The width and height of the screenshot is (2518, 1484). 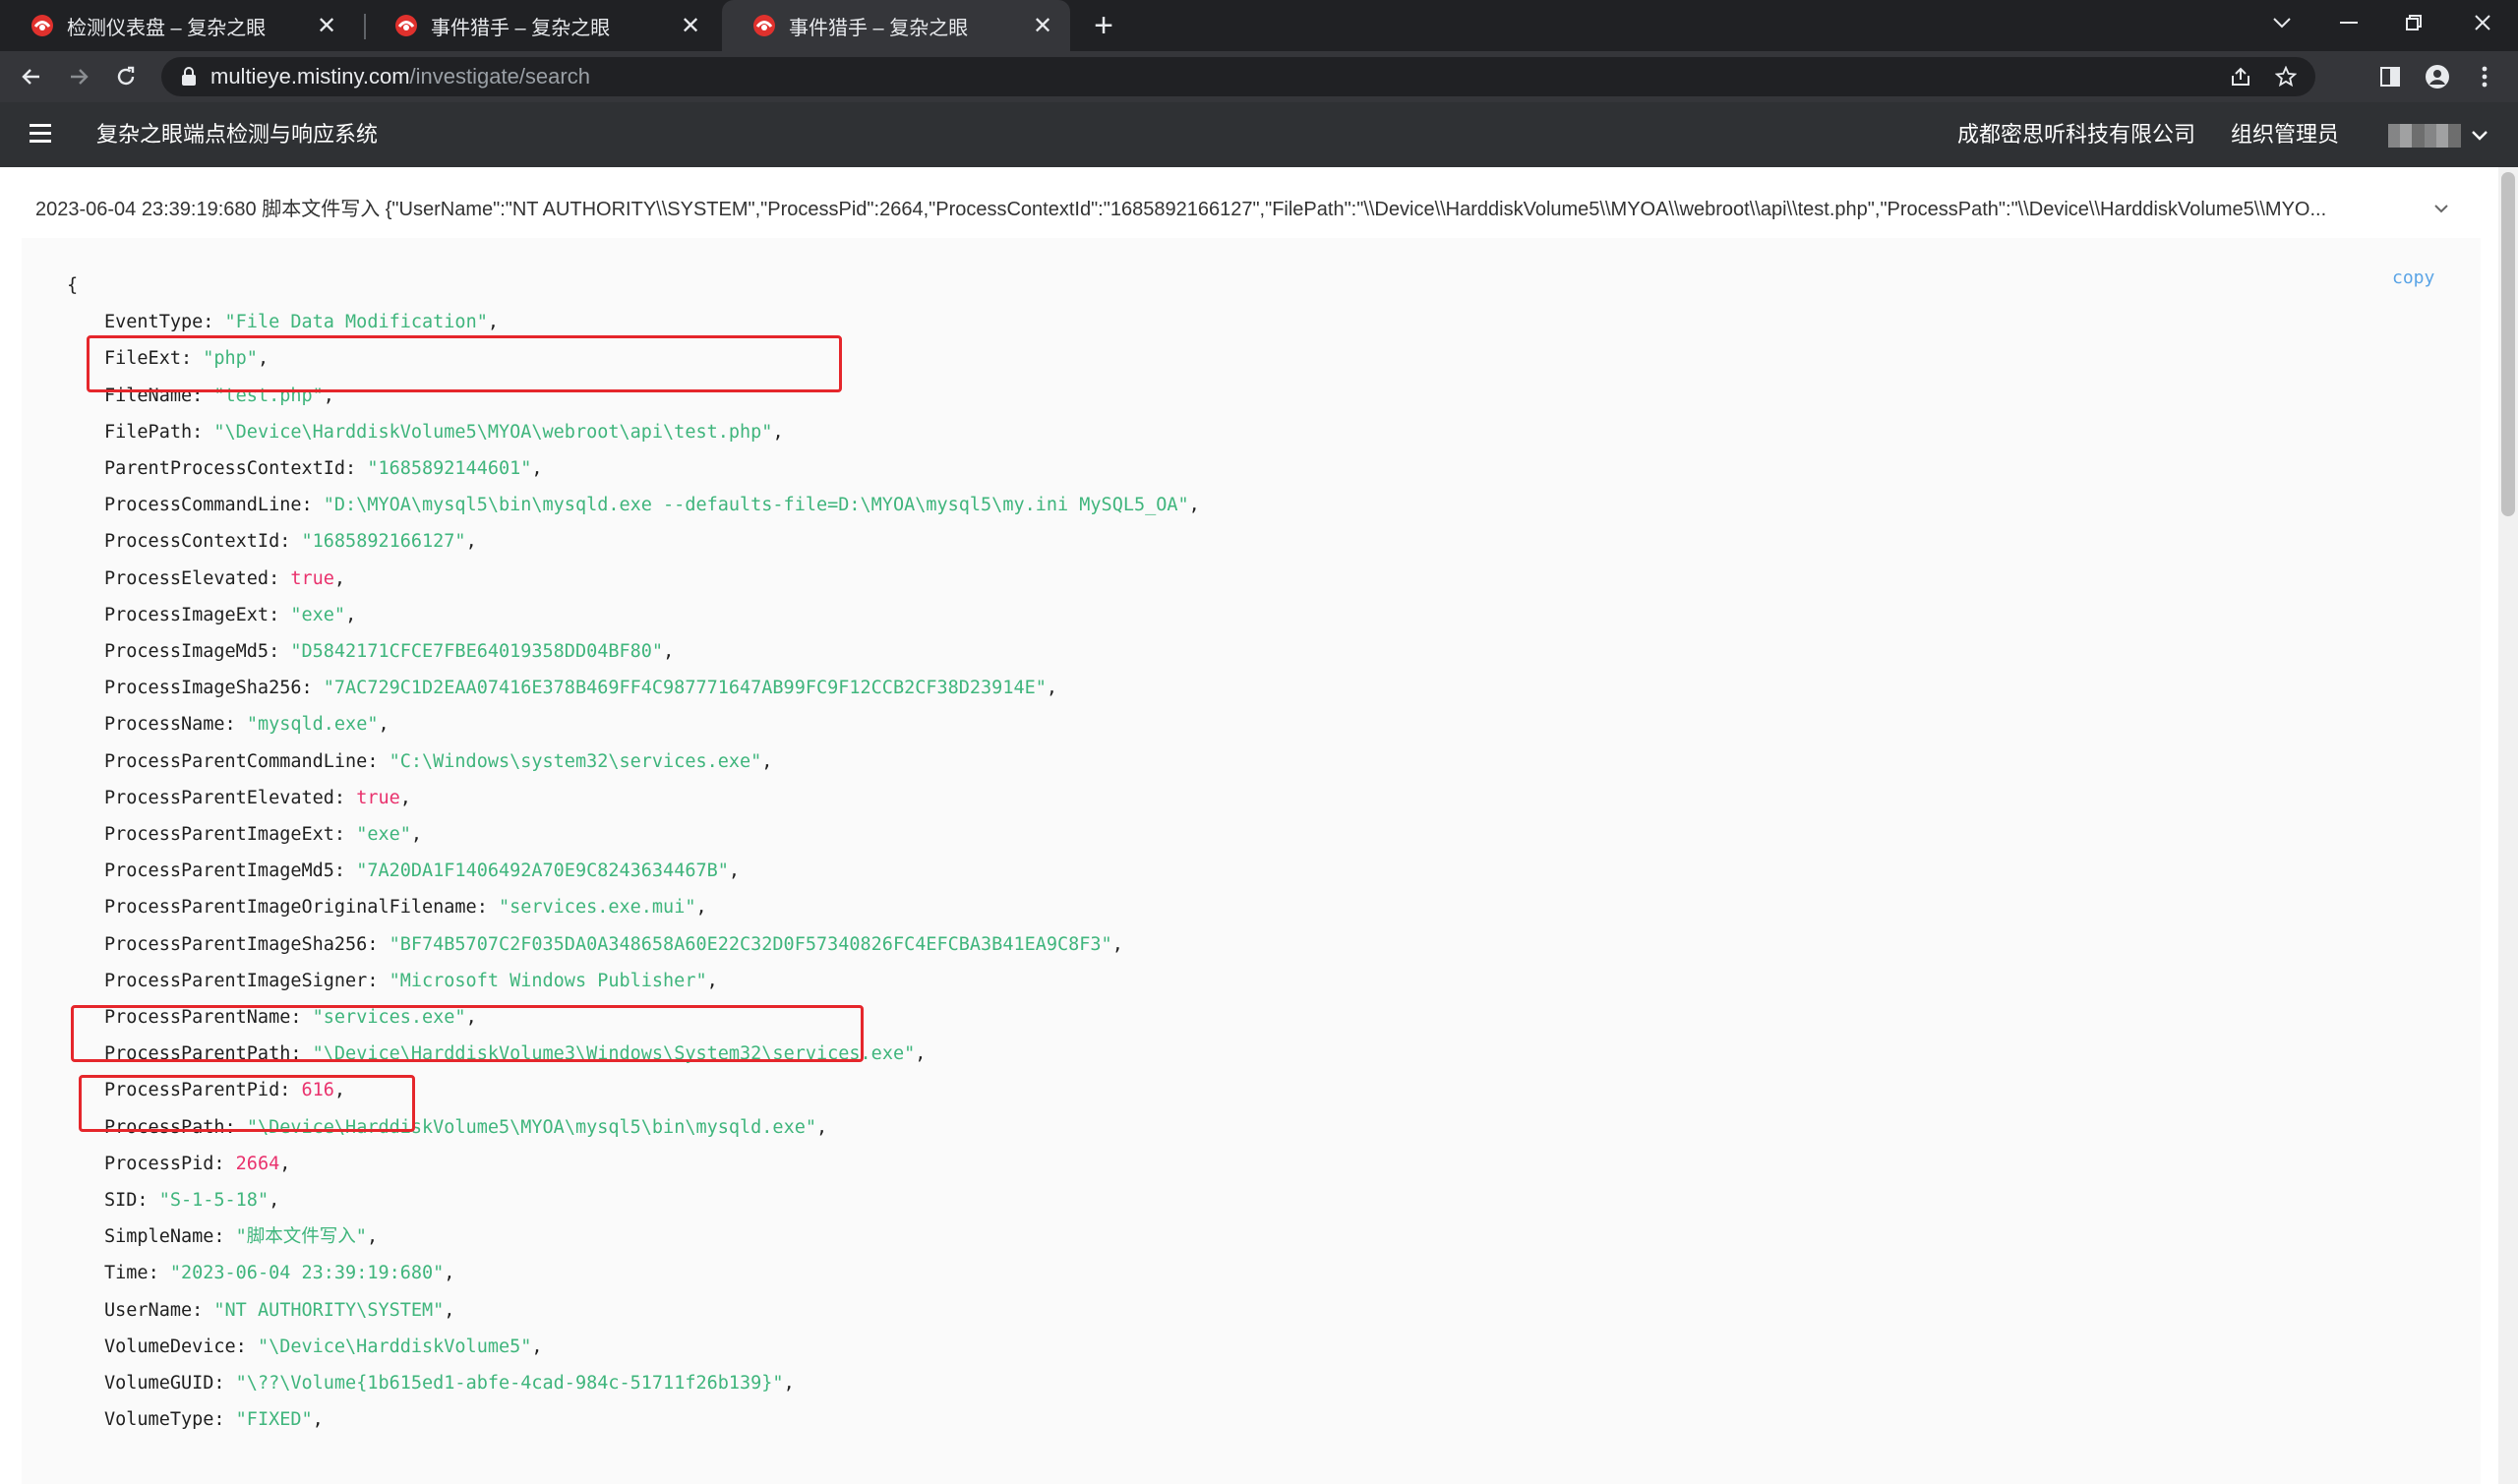 What do you see at coordinates (2281, 23) in the screenshot?
I see `tab-search-icon` at bounding box center [2281, 23].